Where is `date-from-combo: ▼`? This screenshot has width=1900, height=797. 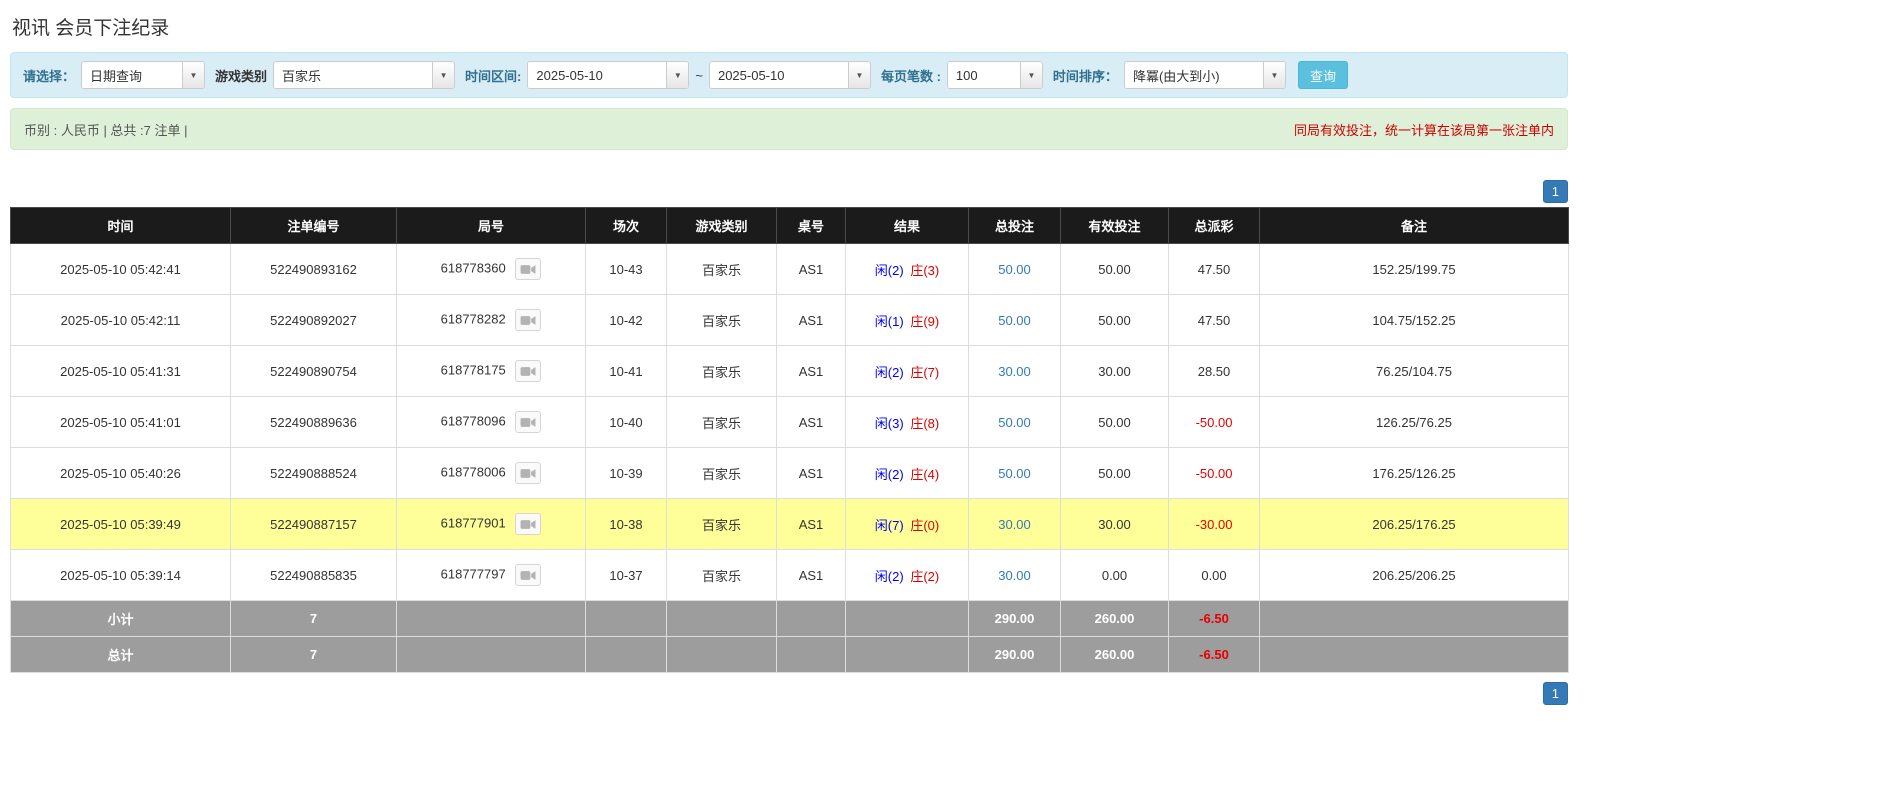
date-from-combo: ▼ is located at coordinates (608, 75).